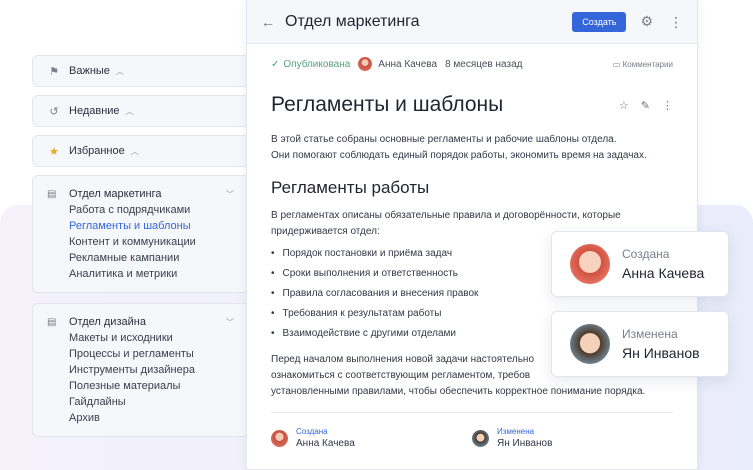 Image resolution: width=753 pixels, height=470 pixels. I want to click on created-card: Создана Анна Качева, so click(640, 264).